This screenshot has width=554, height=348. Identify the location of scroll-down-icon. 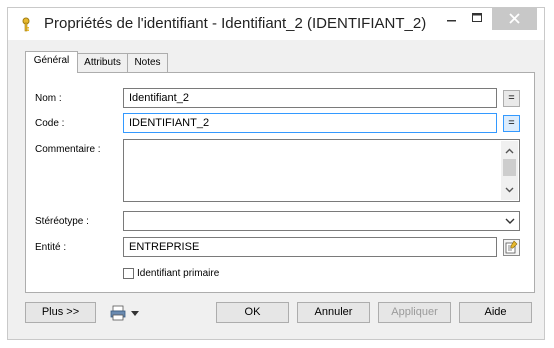
(509, 190).